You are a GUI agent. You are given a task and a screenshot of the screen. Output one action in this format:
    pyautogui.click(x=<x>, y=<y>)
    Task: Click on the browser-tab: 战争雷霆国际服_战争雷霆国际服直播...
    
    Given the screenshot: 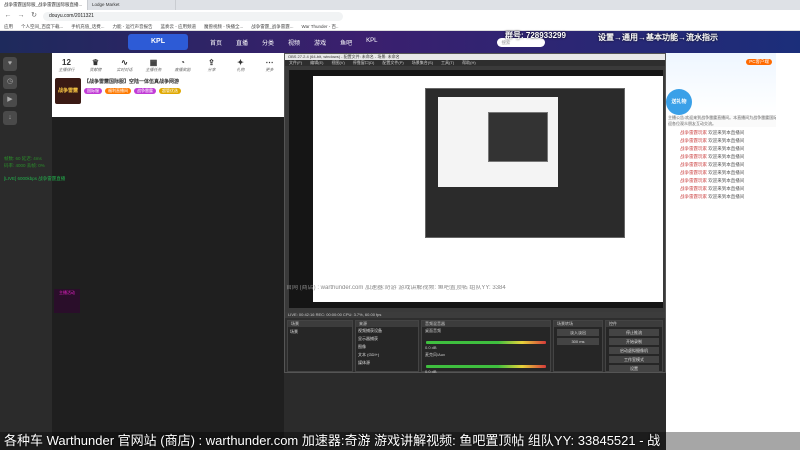 What is the action you would take?
    pyautogui.click(x=44, y=5)
    